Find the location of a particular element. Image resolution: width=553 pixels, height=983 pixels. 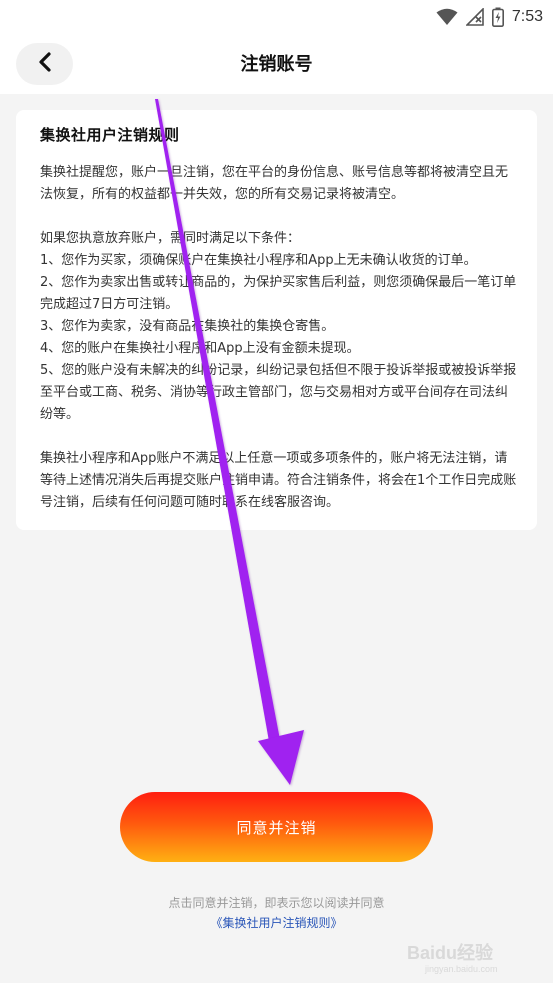

status-icons: 7:53 is located at coordinates (489, 17).